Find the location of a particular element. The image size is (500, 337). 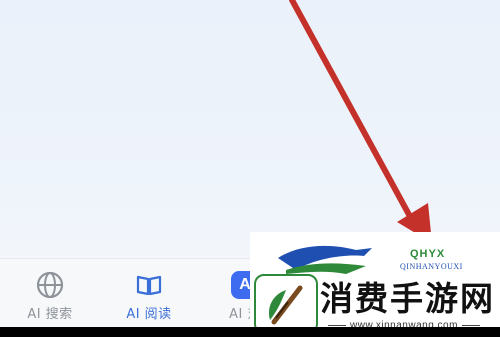

watermark-title: 消费手游网 is located at coordinates (407, 298).